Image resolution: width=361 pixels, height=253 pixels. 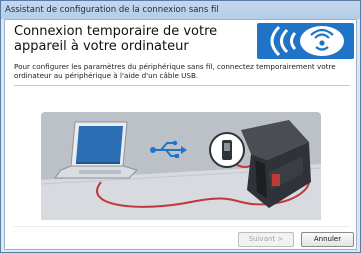 I want to click on footer-divider, so click(x=182, y=226).